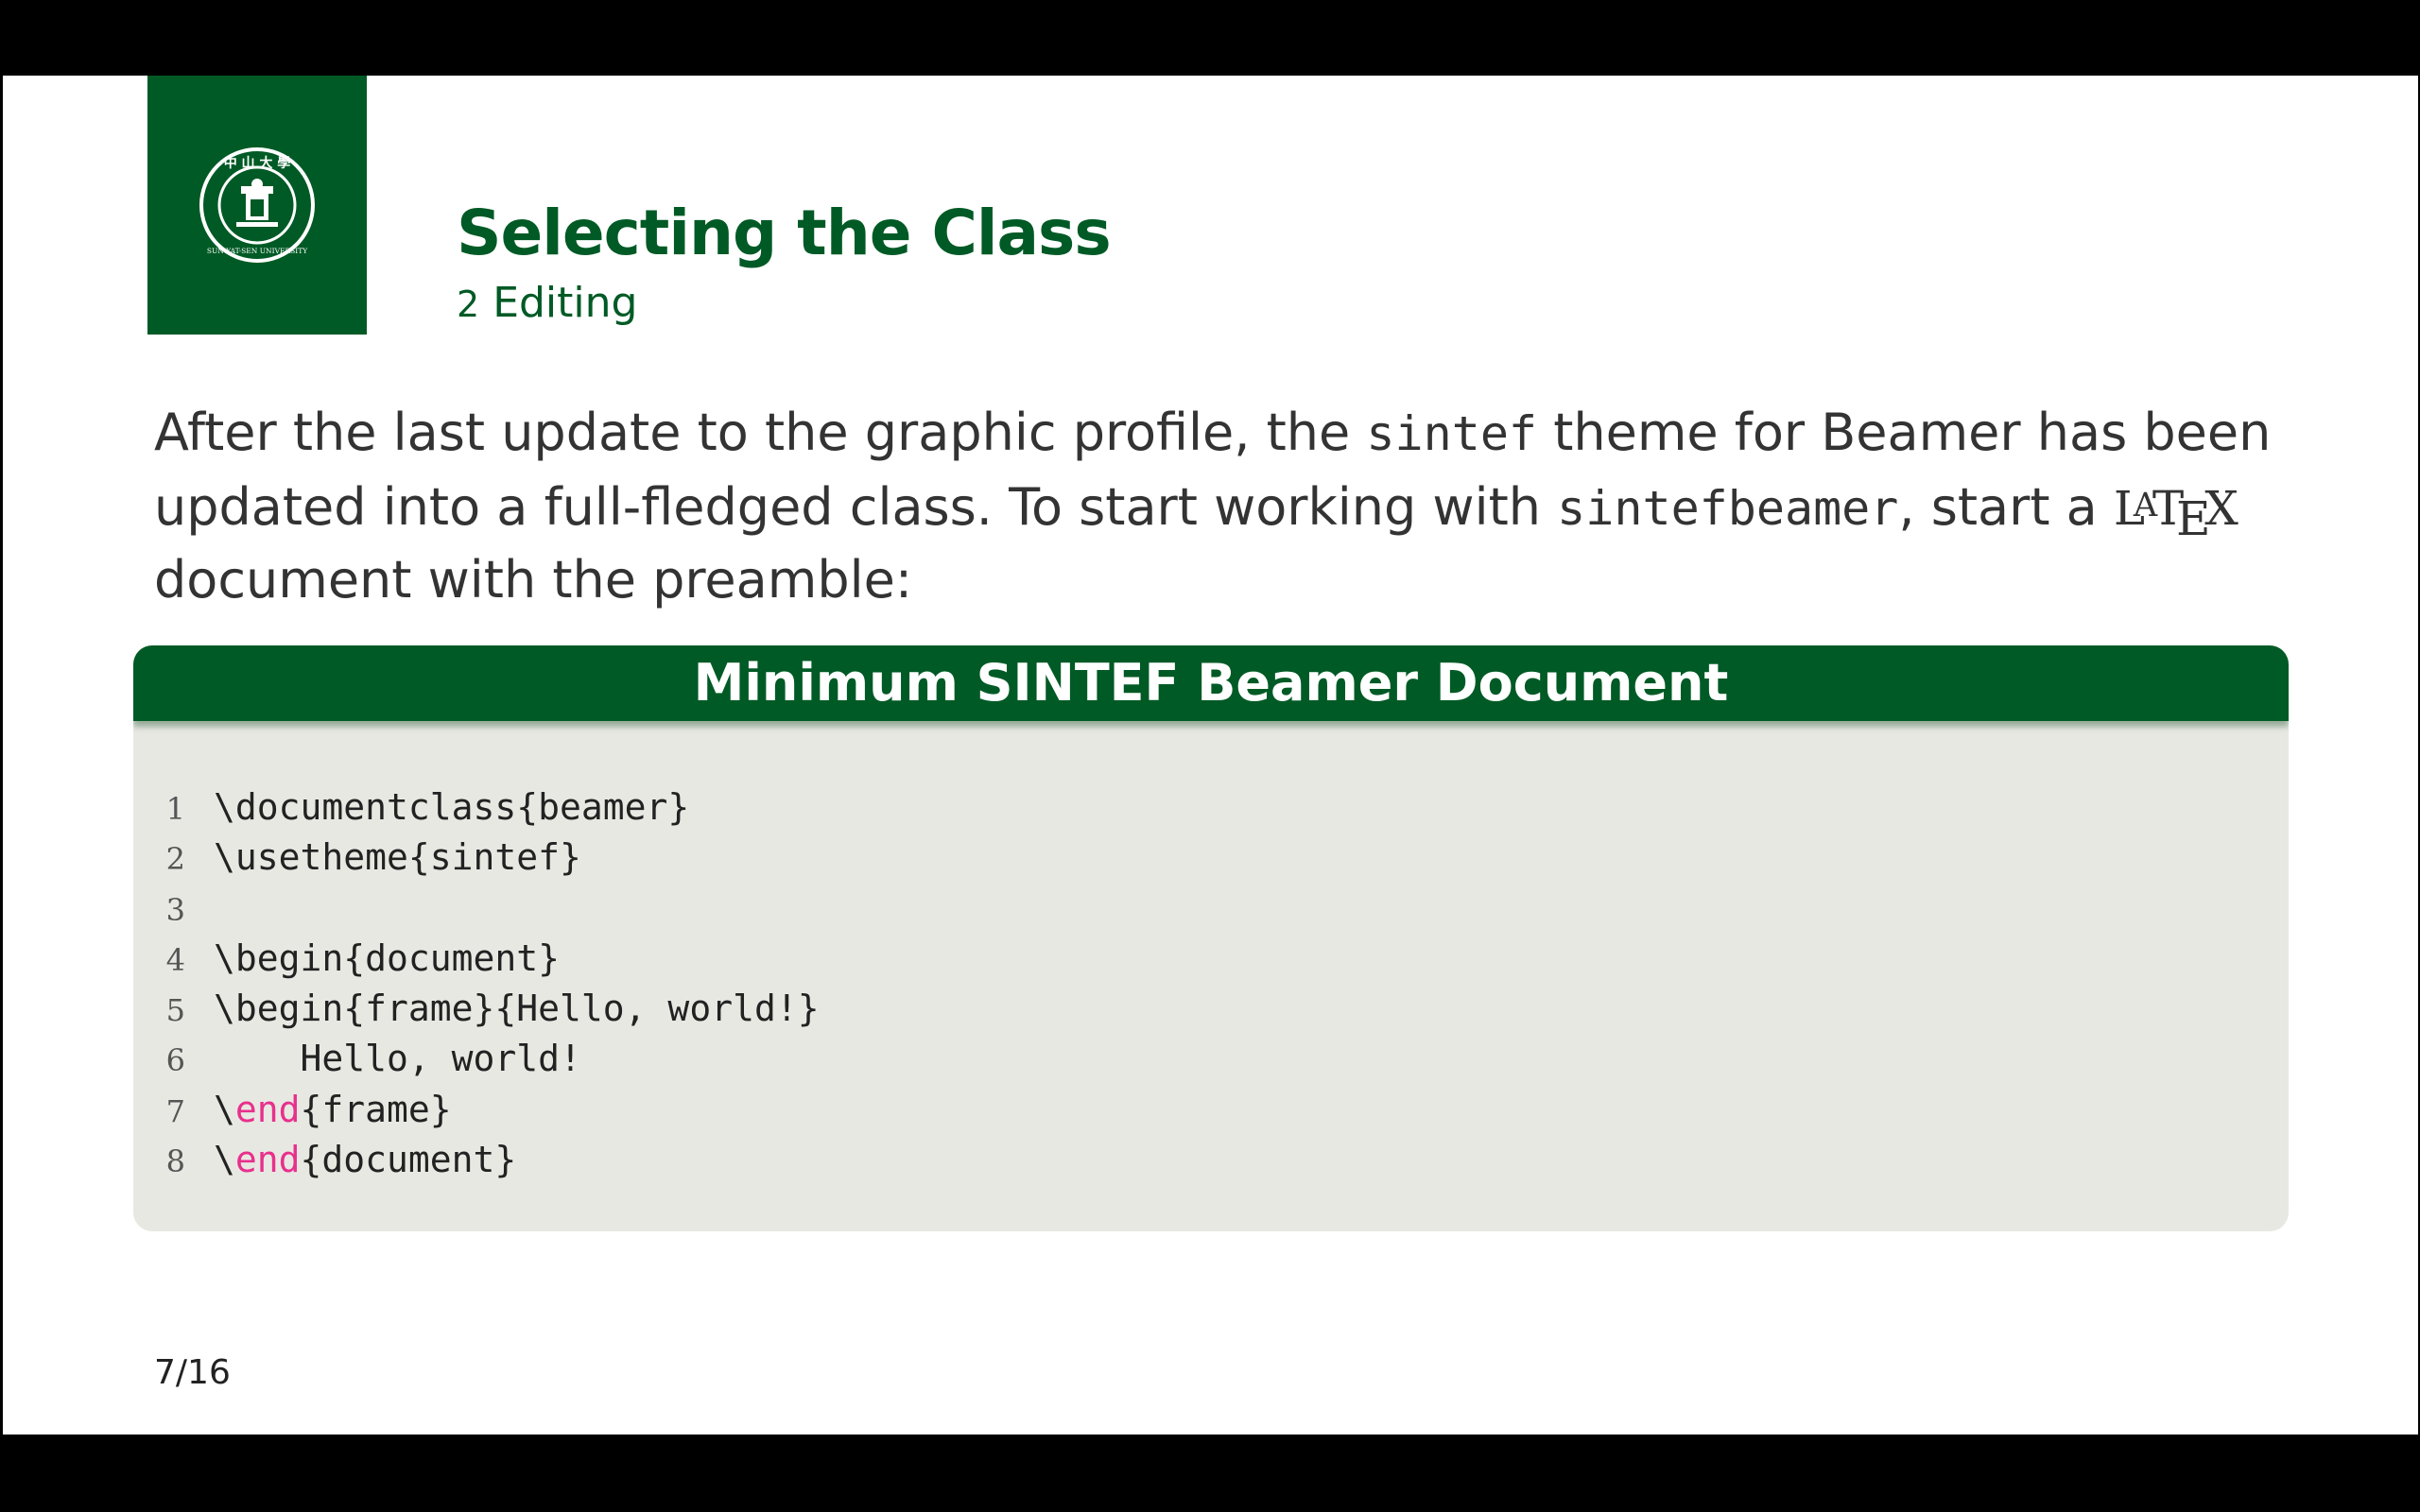 This screenshot has width=2420, height=1512. I want to click on slide-title: Selecting the Class, so click(785, 233).